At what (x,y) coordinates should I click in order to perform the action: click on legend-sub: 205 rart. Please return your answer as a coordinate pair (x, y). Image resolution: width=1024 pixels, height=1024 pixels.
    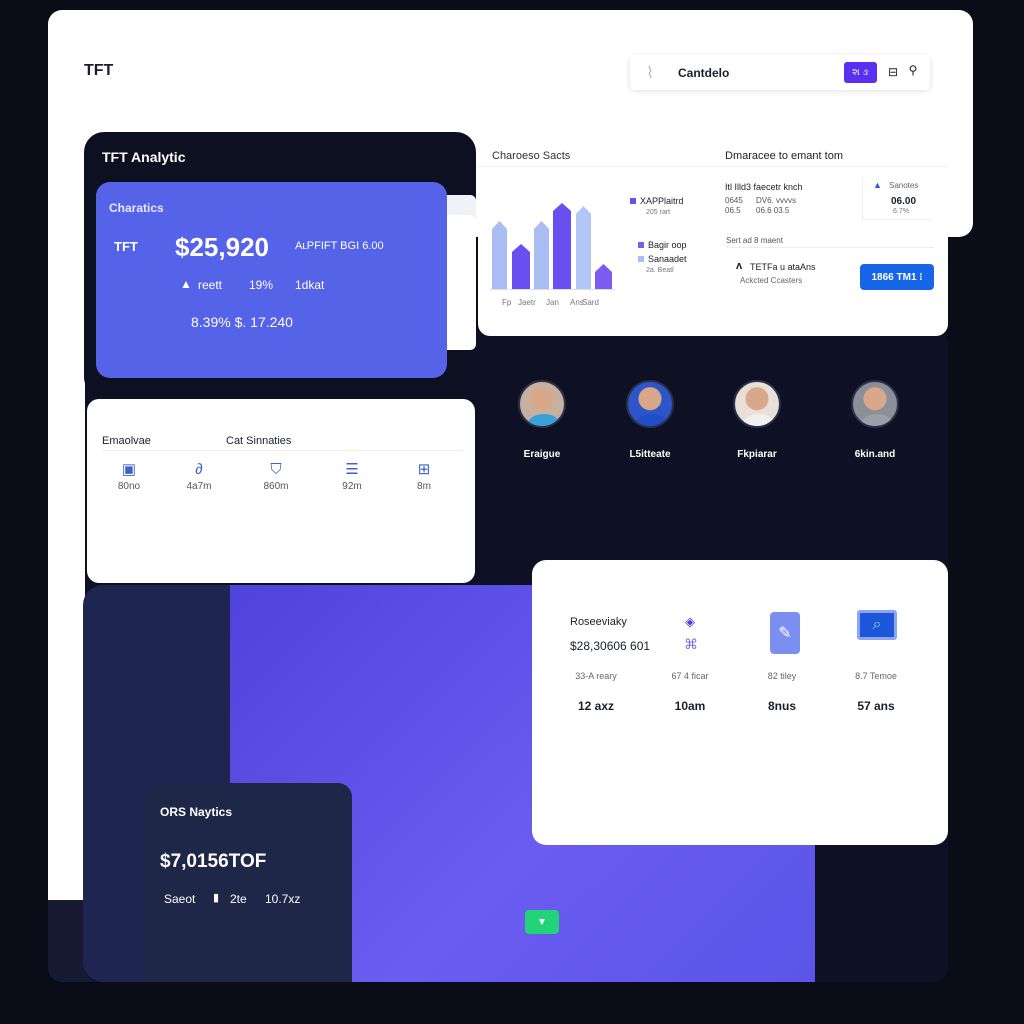
    Looking at the image, I should click on (658, 212).